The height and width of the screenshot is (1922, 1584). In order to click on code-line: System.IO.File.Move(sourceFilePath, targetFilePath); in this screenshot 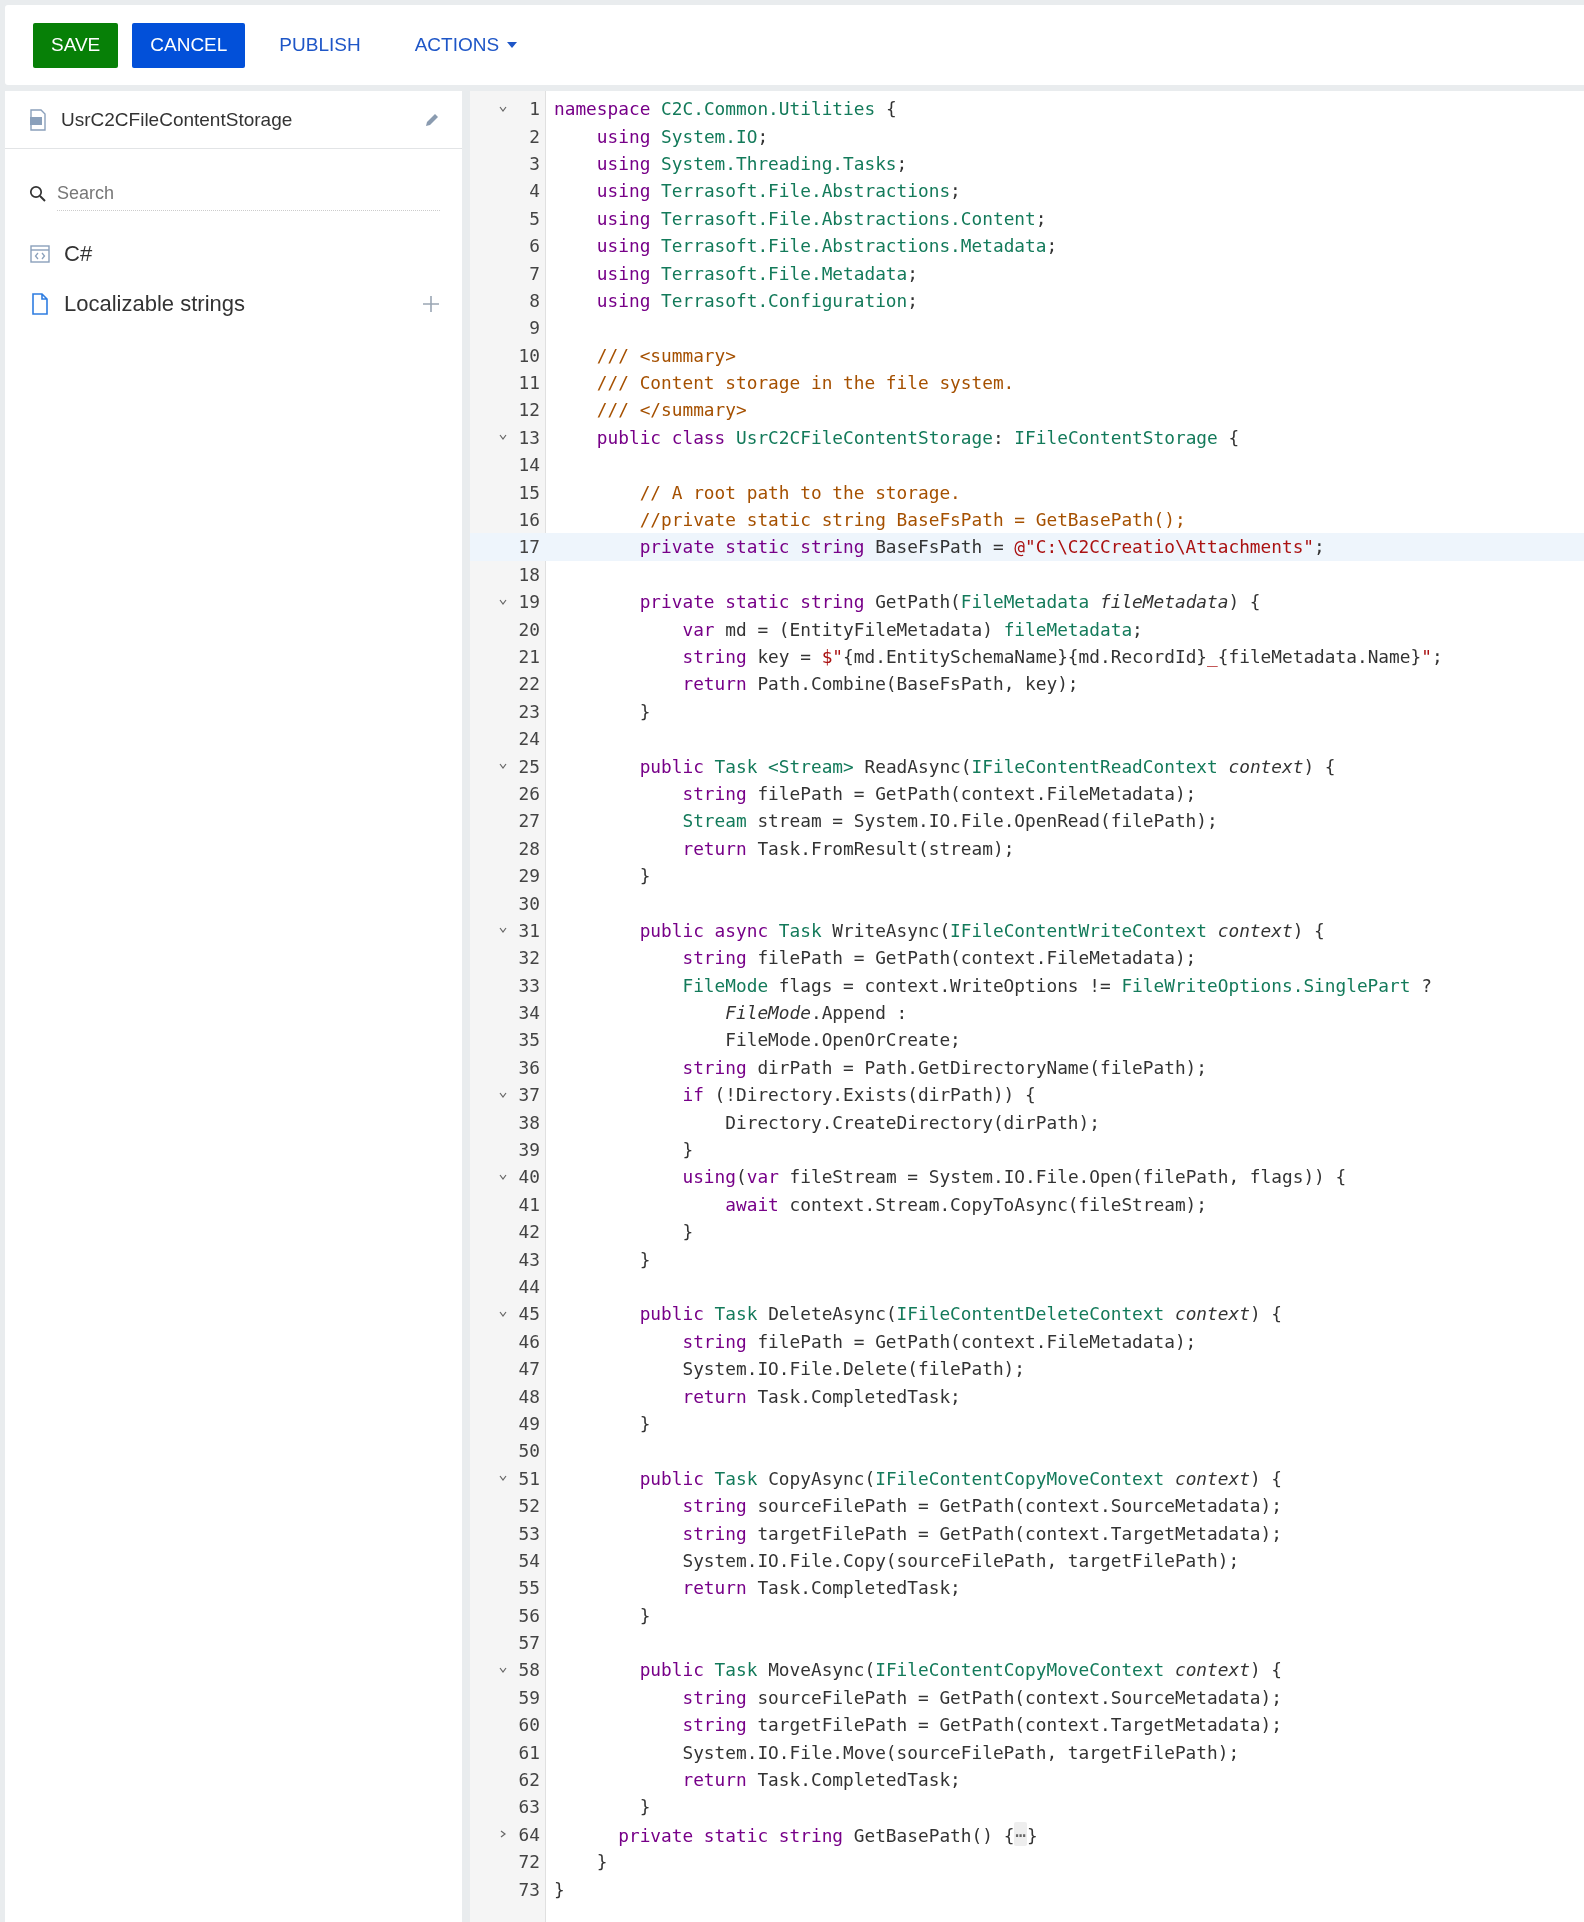, I will do `click(960, 1752)`.